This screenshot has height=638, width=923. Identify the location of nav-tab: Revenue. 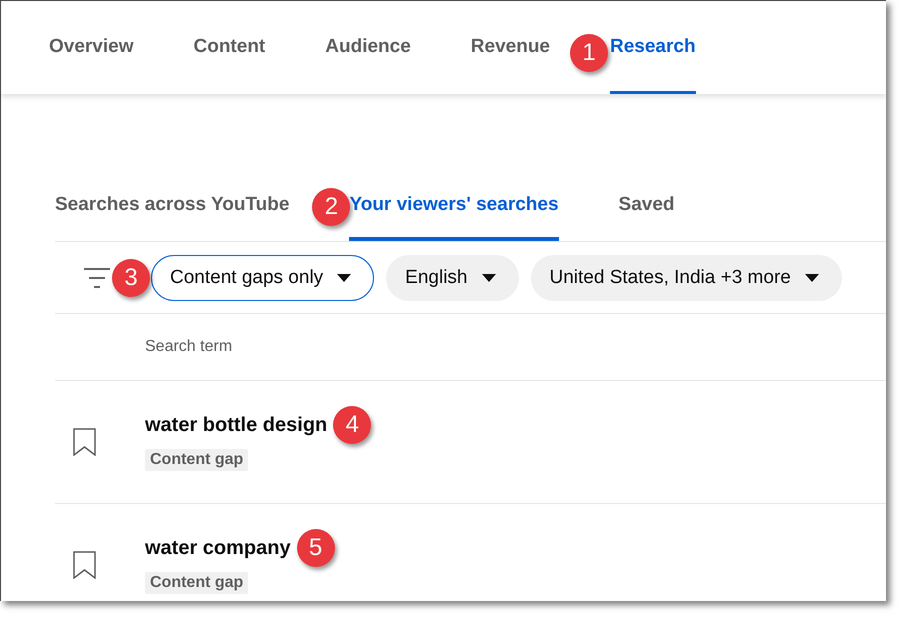
(510, 47).